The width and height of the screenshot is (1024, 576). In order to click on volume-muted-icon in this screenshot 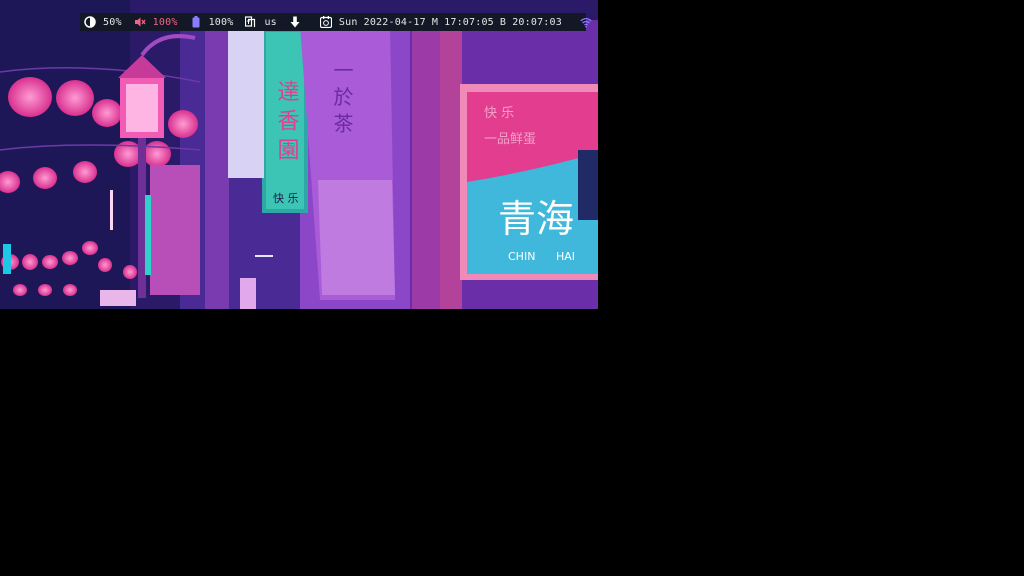, I will do `click(140, 22)`.